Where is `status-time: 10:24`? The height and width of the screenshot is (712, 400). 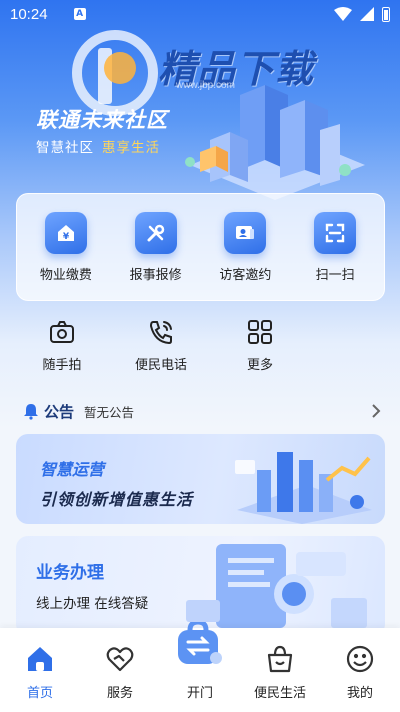 status-time: 10:24 is located at coordinates (29, 14).